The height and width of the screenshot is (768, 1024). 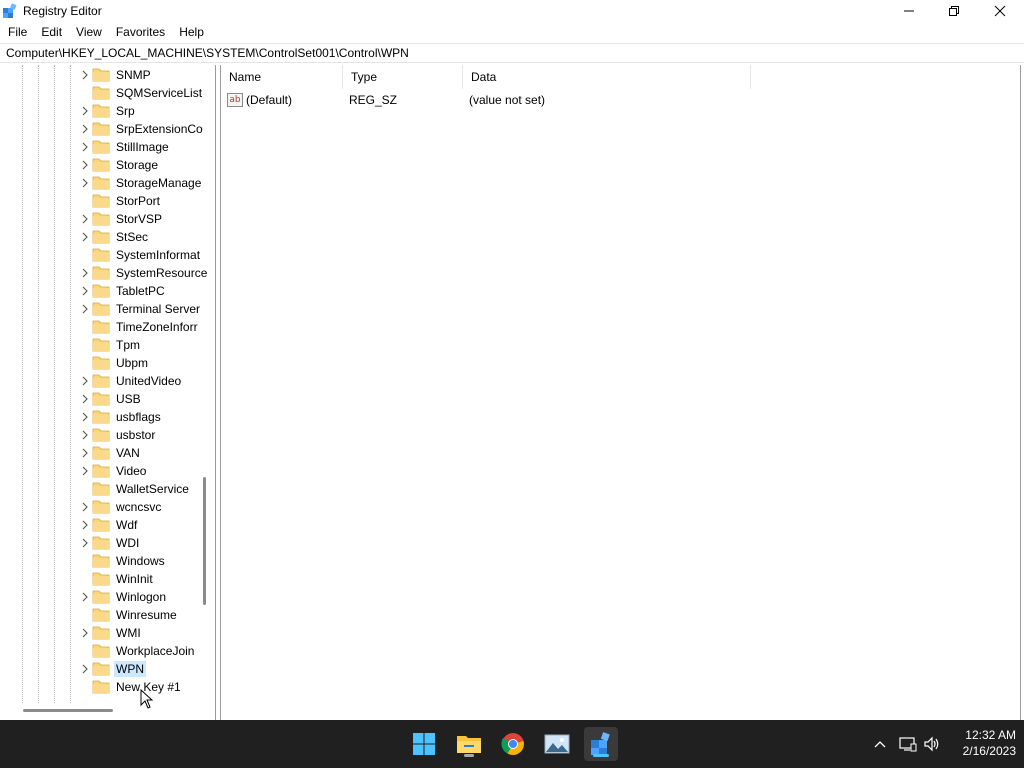 What do you see at coordinates (68, 710) in the screenshot?
I see `tree-horizontal-scrollbar` at bounding box center [68, 710].